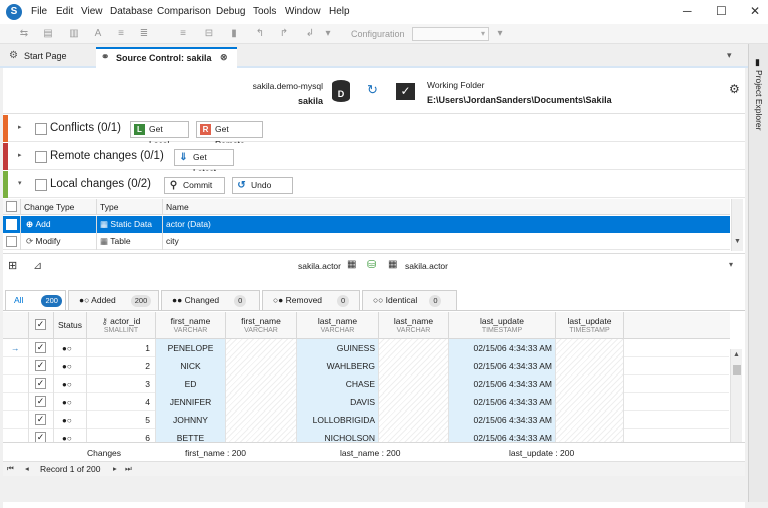  Describe the element at coordinates (37, 265) in the screenshot. I see `text-view-icon: ⊿` at that location.